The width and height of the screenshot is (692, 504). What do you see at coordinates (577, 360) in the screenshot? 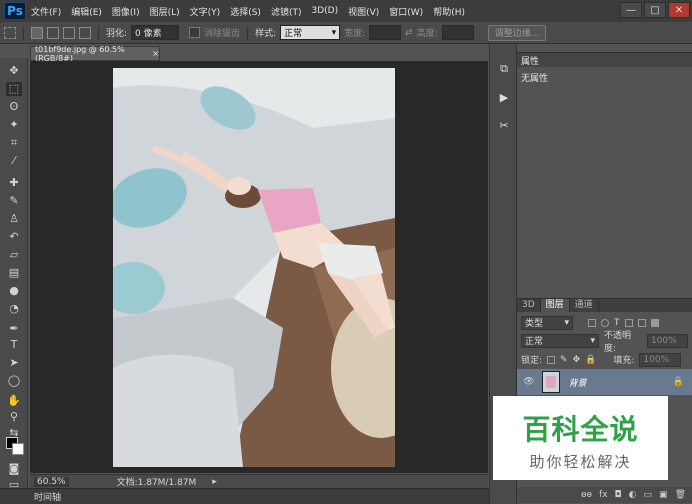
I see `lock-position-icon: ✥` at bounding box center [577, 360].